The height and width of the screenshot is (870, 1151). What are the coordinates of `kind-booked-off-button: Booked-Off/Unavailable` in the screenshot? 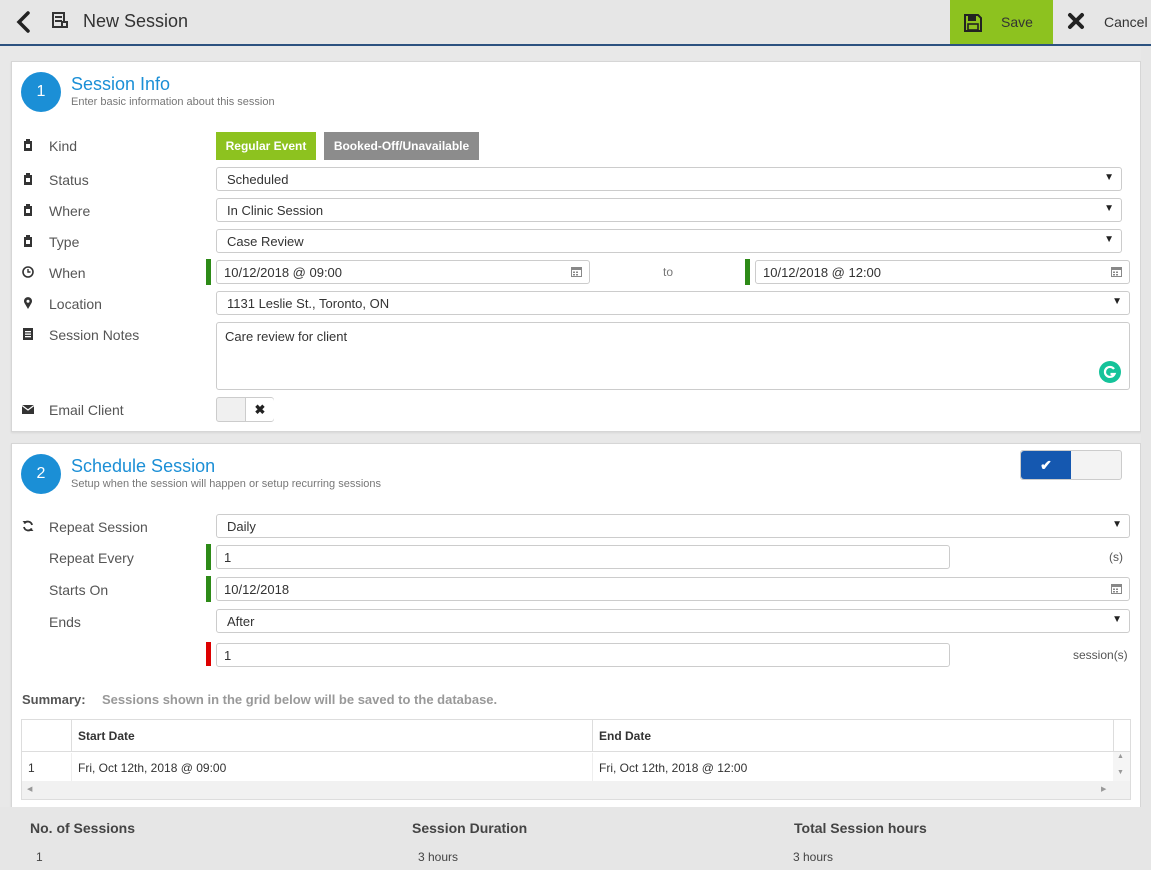 It's located at (401, 146).